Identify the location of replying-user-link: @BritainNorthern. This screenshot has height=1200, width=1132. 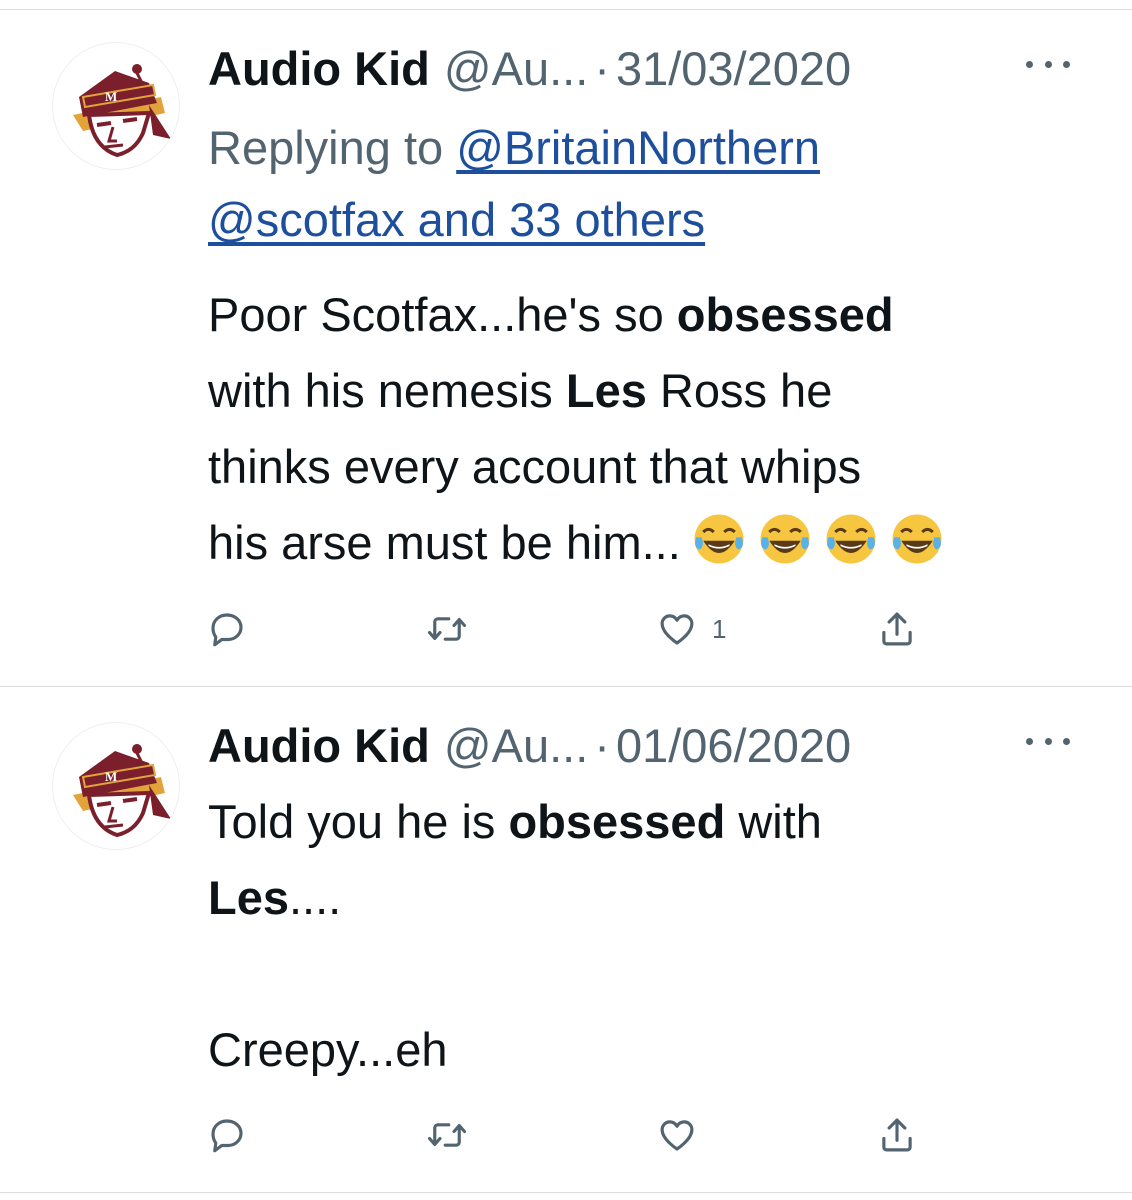
(638, 147).